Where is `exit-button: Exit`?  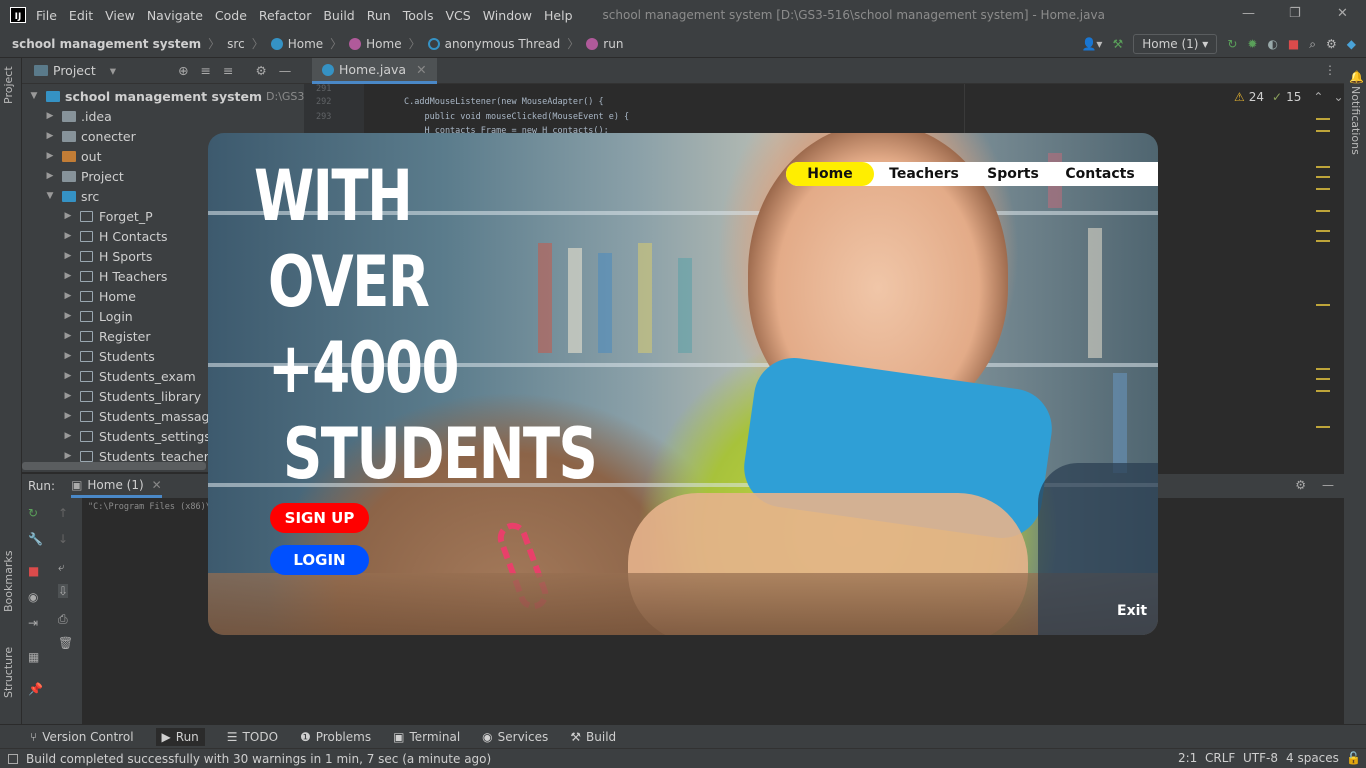
exit-button: Exit is located at coordinates (1132, 611).